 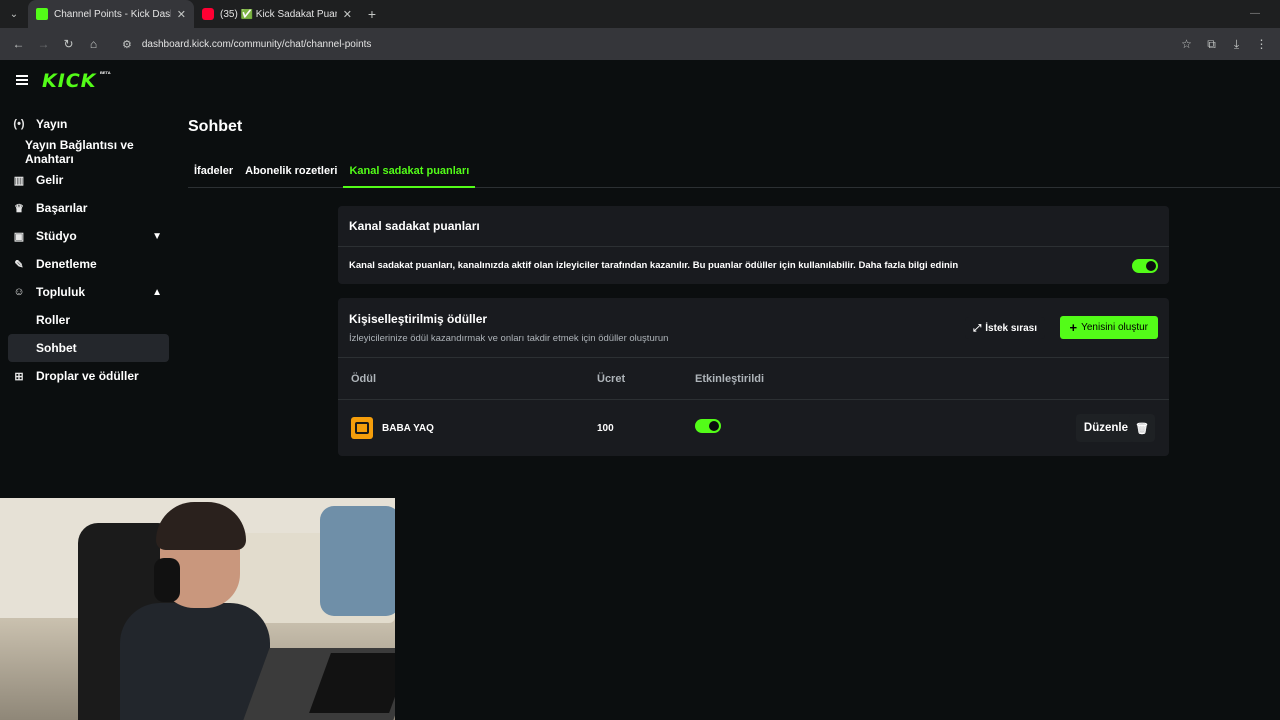 What do you see at coordinates (19, 124) in the screenshot?
I see `broadcast-icon: (•)` at bounding box center [19, 124].